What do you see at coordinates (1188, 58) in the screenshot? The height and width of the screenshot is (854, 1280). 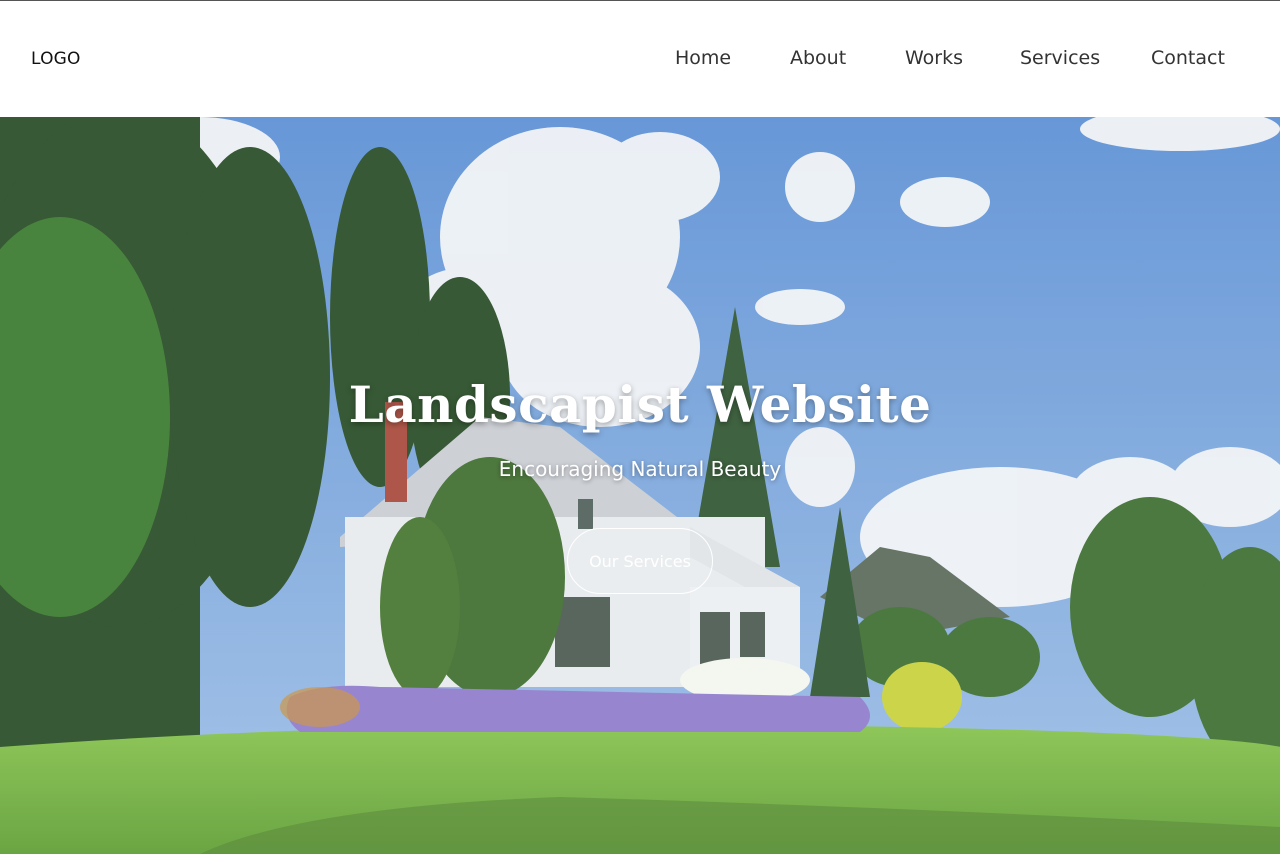 I see `nav-contact: Contact` at bounding box center [1188, 58].